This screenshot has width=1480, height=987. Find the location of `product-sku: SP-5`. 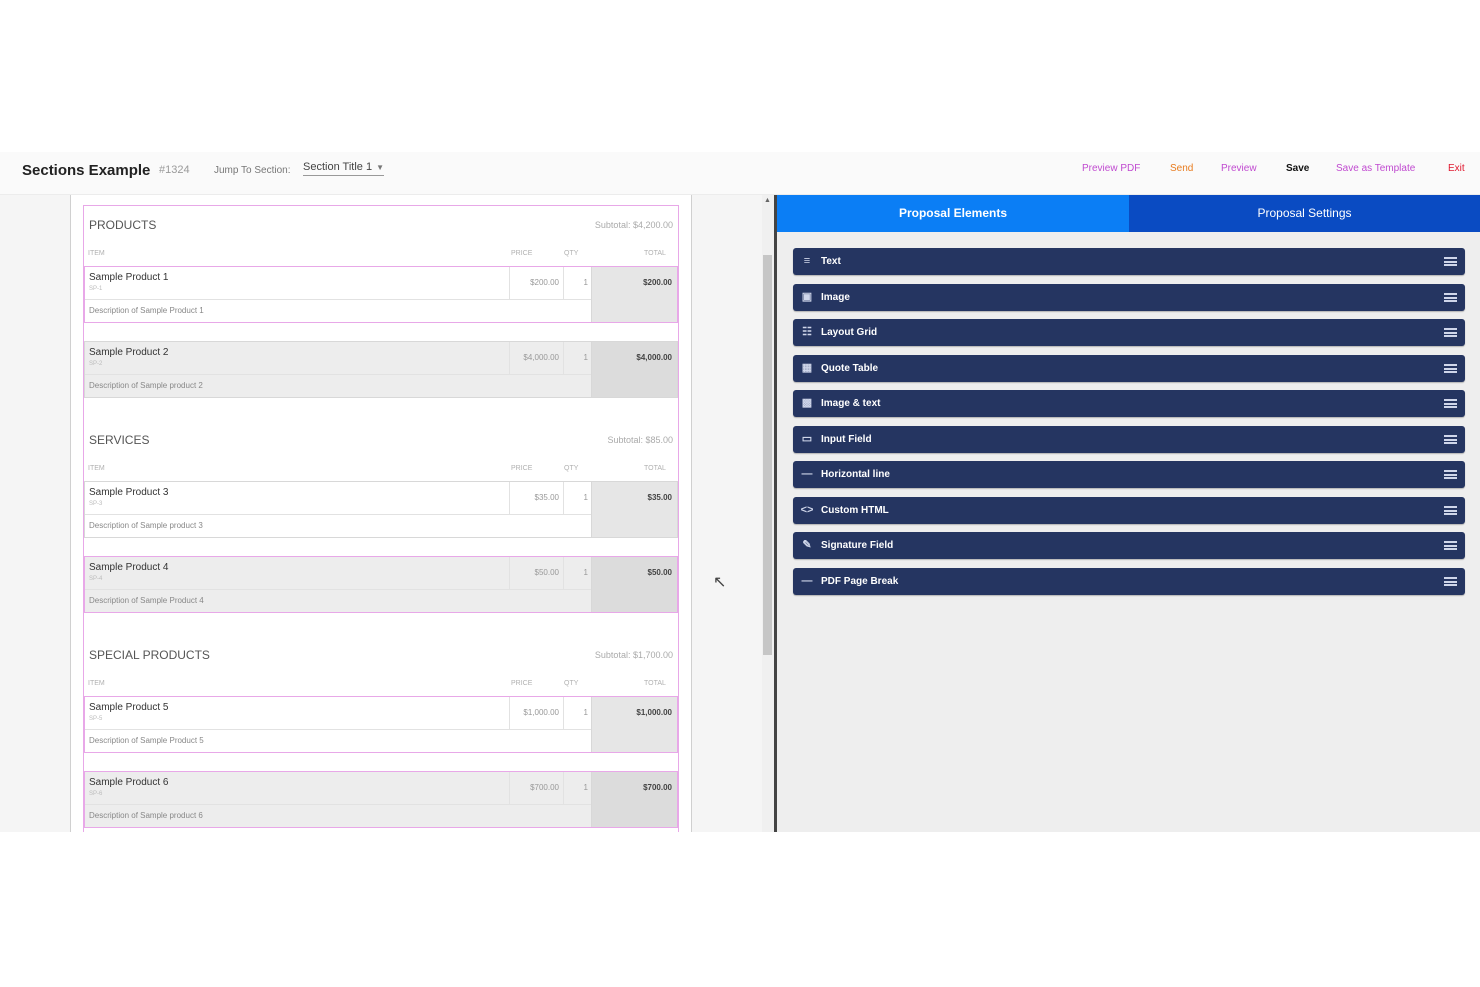

product-sku: SP-5 is located at coordinates (96, 719).